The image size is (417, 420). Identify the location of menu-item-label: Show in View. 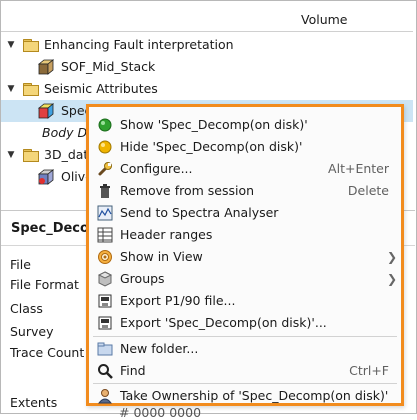
(161, 256).